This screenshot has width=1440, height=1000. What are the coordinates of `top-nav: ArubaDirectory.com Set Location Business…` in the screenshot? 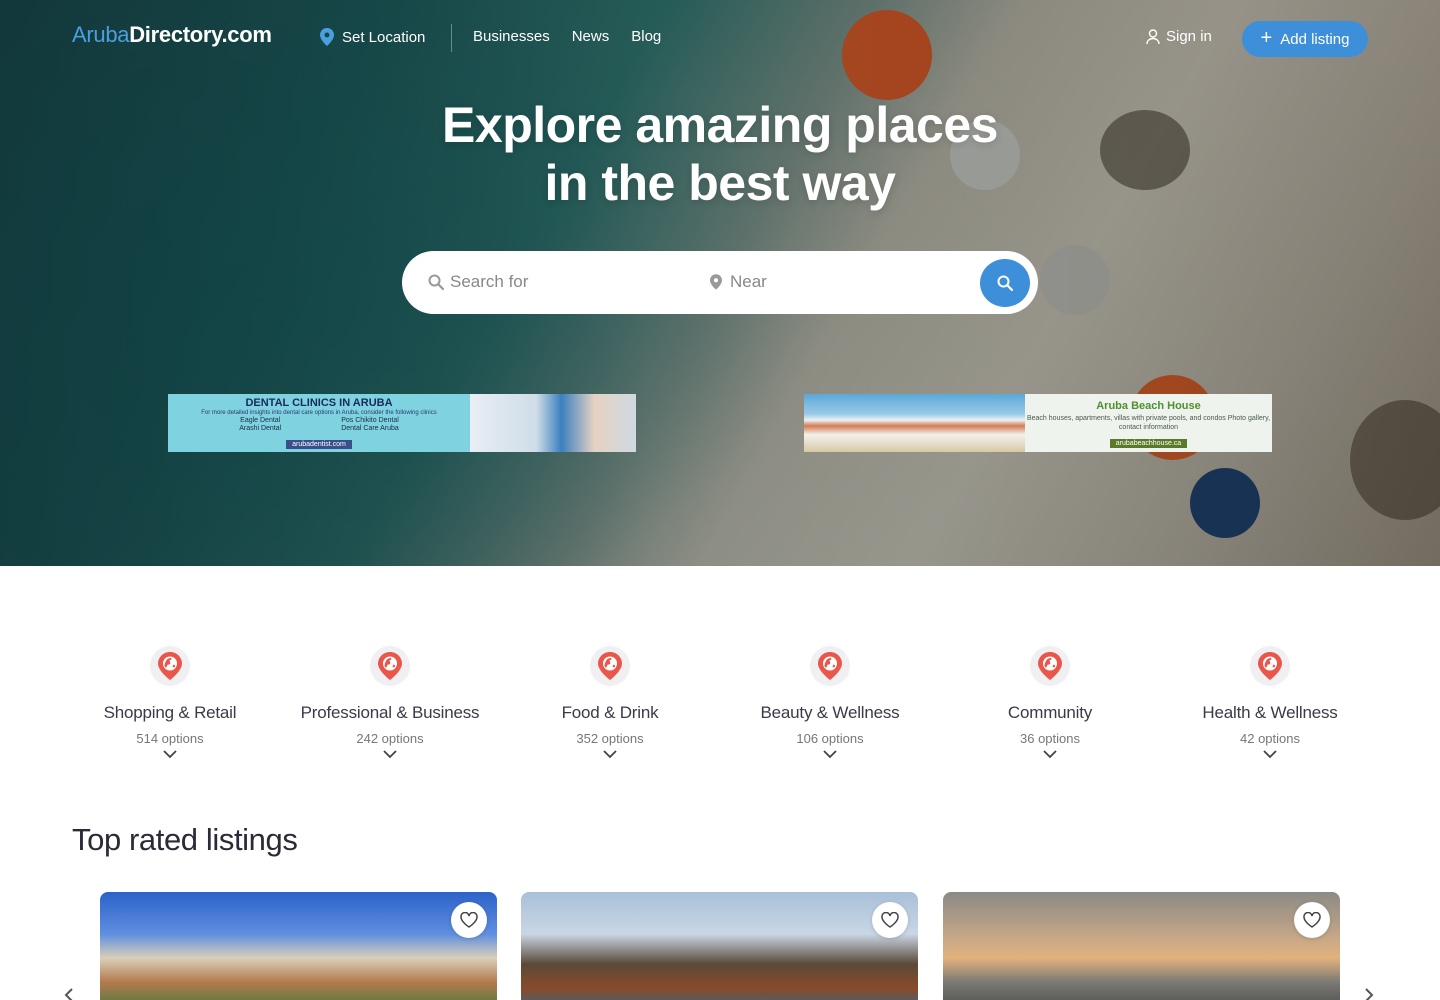 It's located at (720, 38).